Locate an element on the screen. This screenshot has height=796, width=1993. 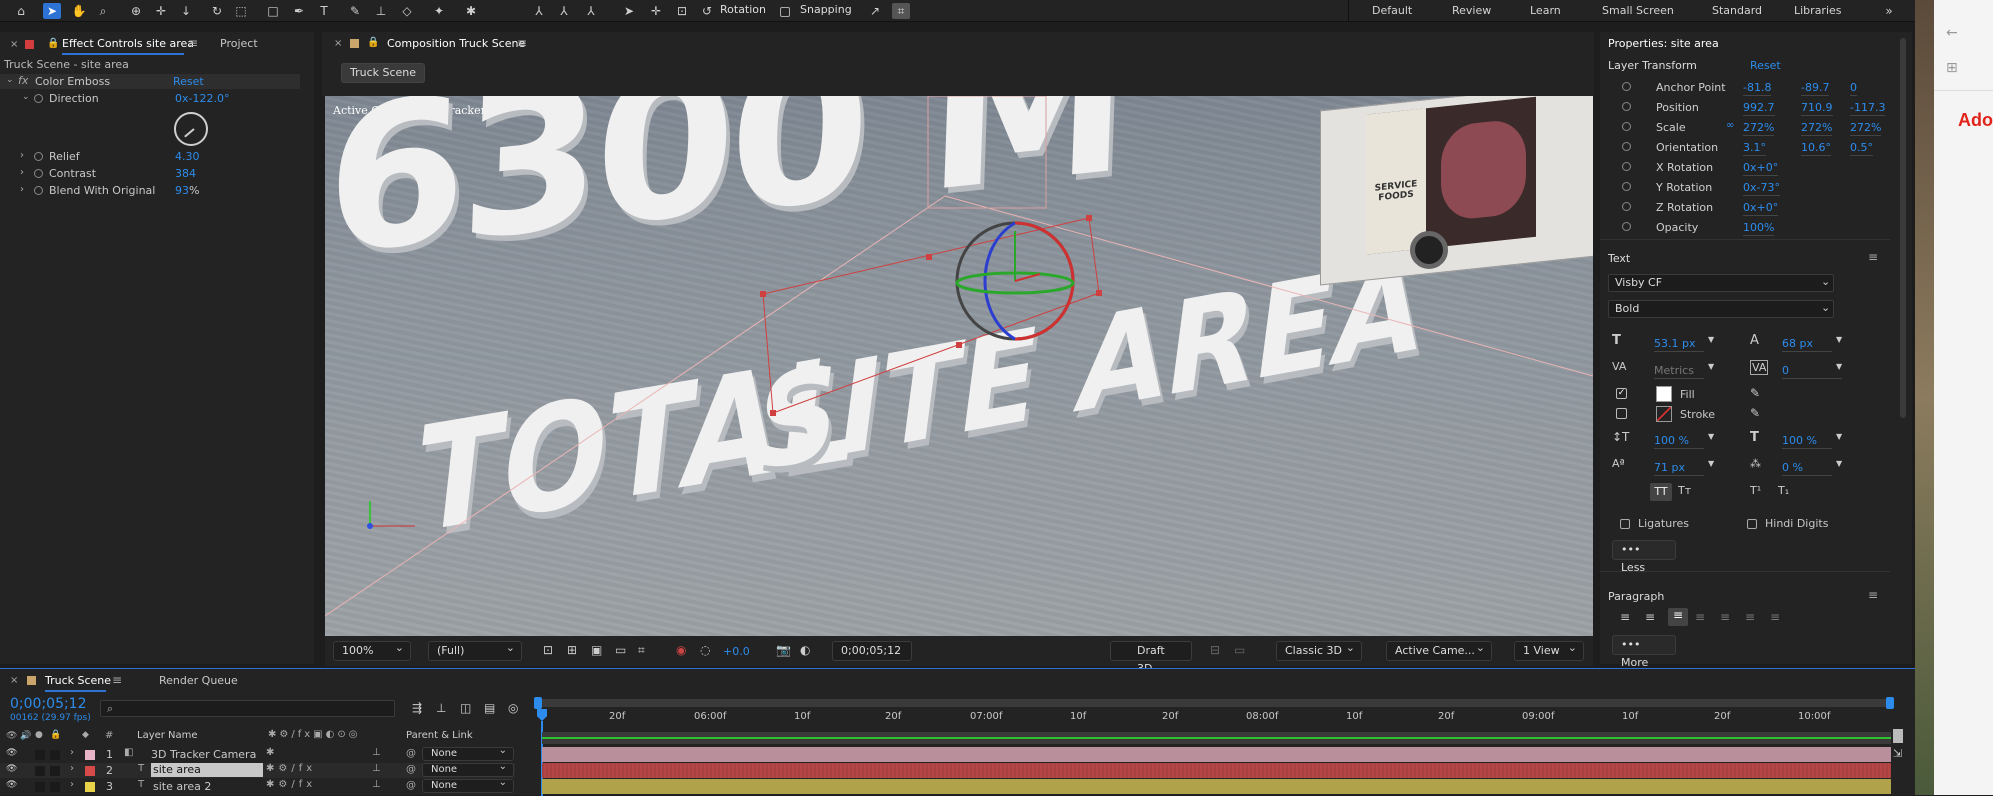
comp-breadcrumb-button: Truck Scene is located at coordinates (383, 73).